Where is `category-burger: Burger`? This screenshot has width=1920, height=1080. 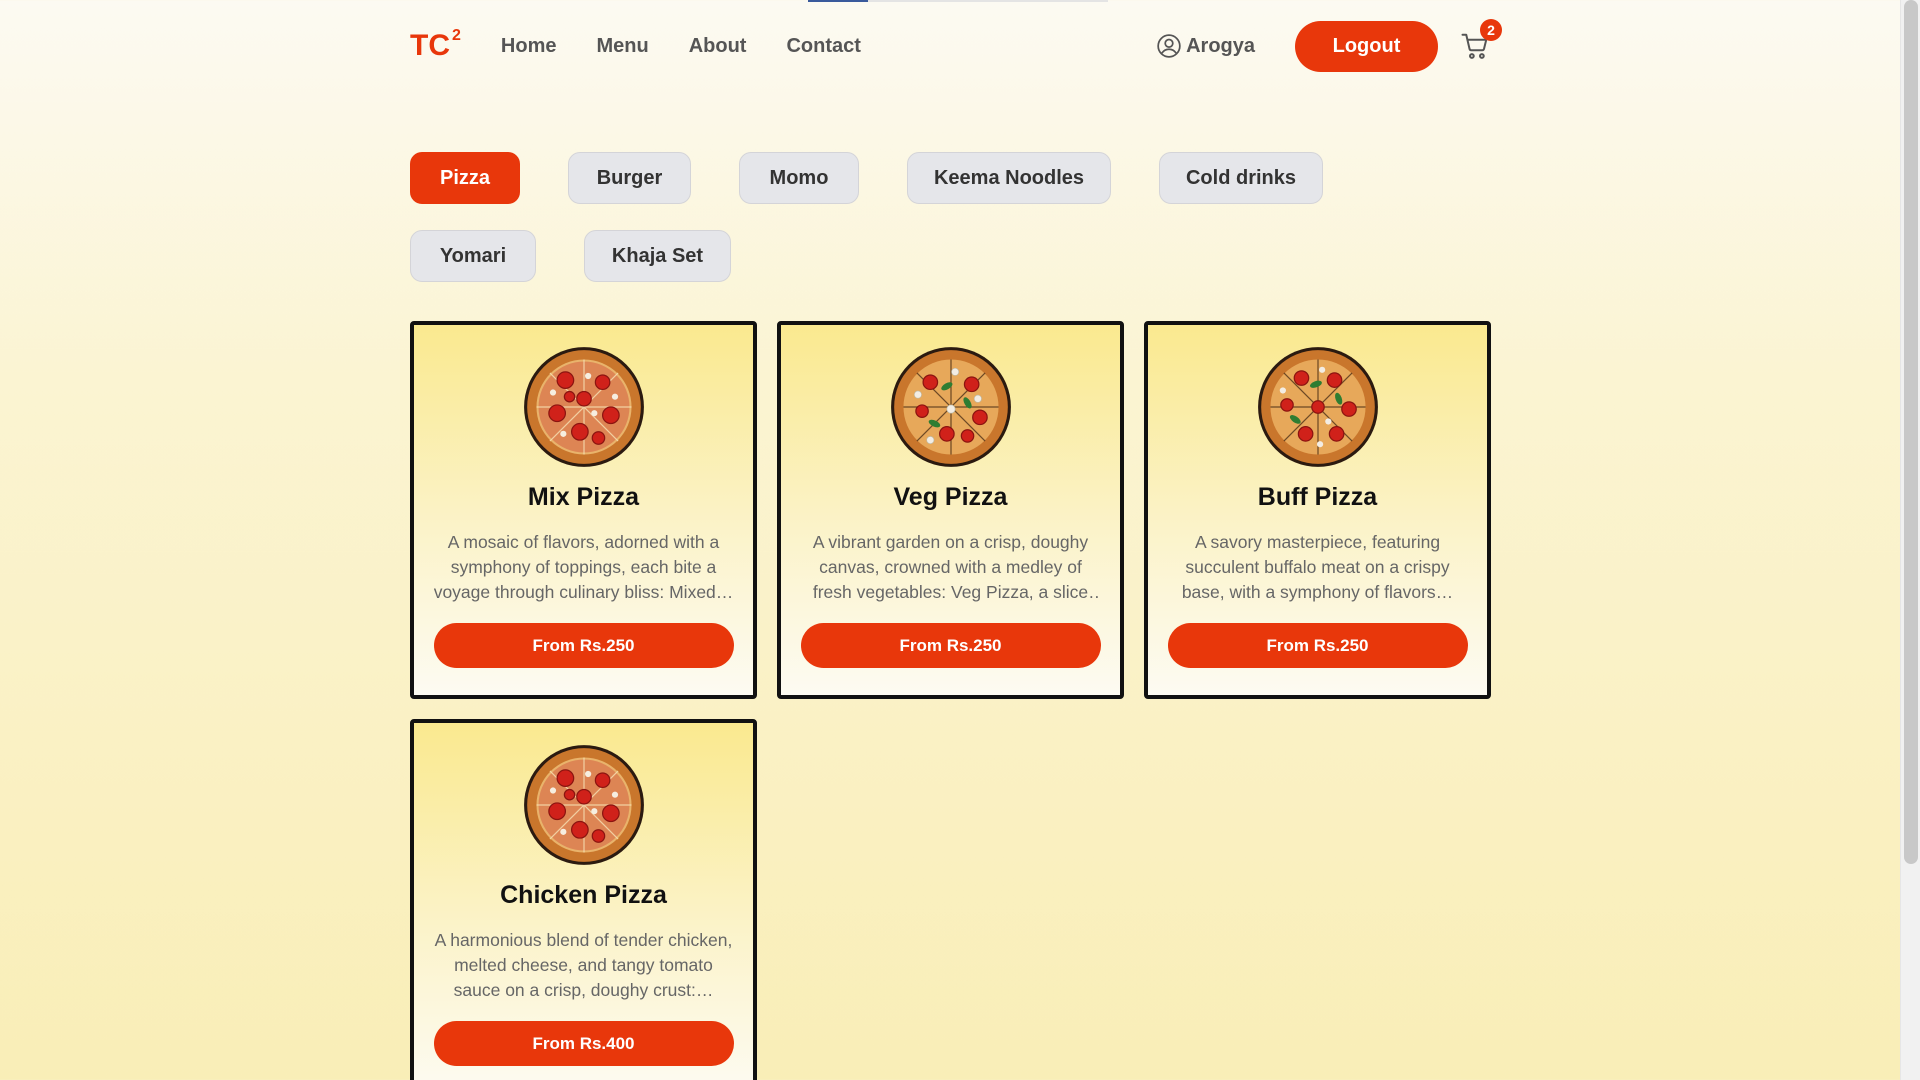 category-burger: Burger is located at coordinates (629, 178).